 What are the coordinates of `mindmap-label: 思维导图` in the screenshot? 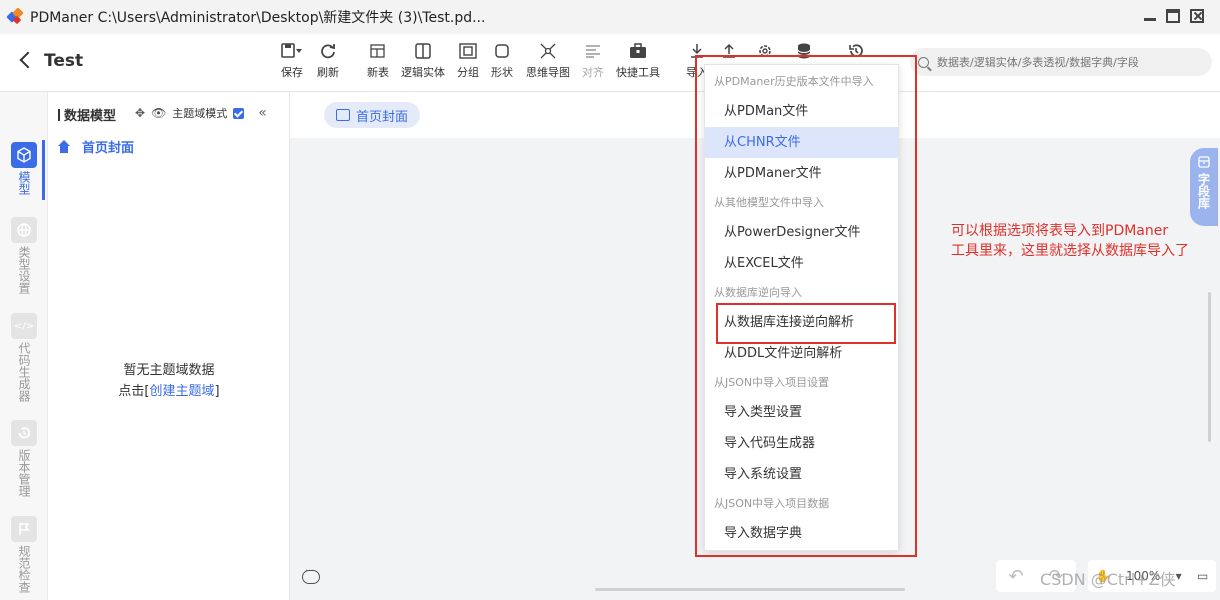 It's located at (548, 72).